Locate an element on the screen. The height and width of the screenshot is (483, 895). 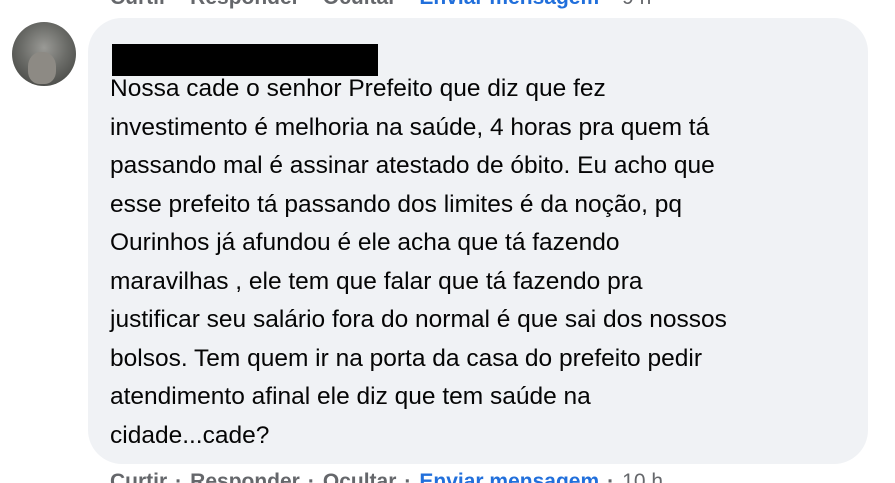
avatar is located at coordinates (44, 54).